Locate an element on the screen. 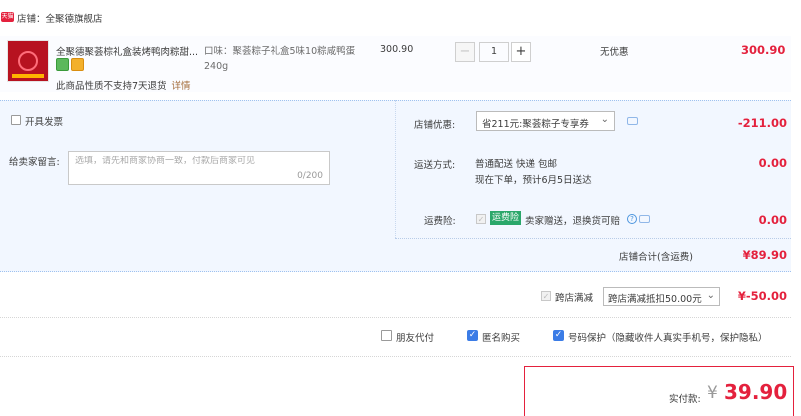  insurance-text: 卖家赠送，退换货可赔 is located at coordinates (573, 221).